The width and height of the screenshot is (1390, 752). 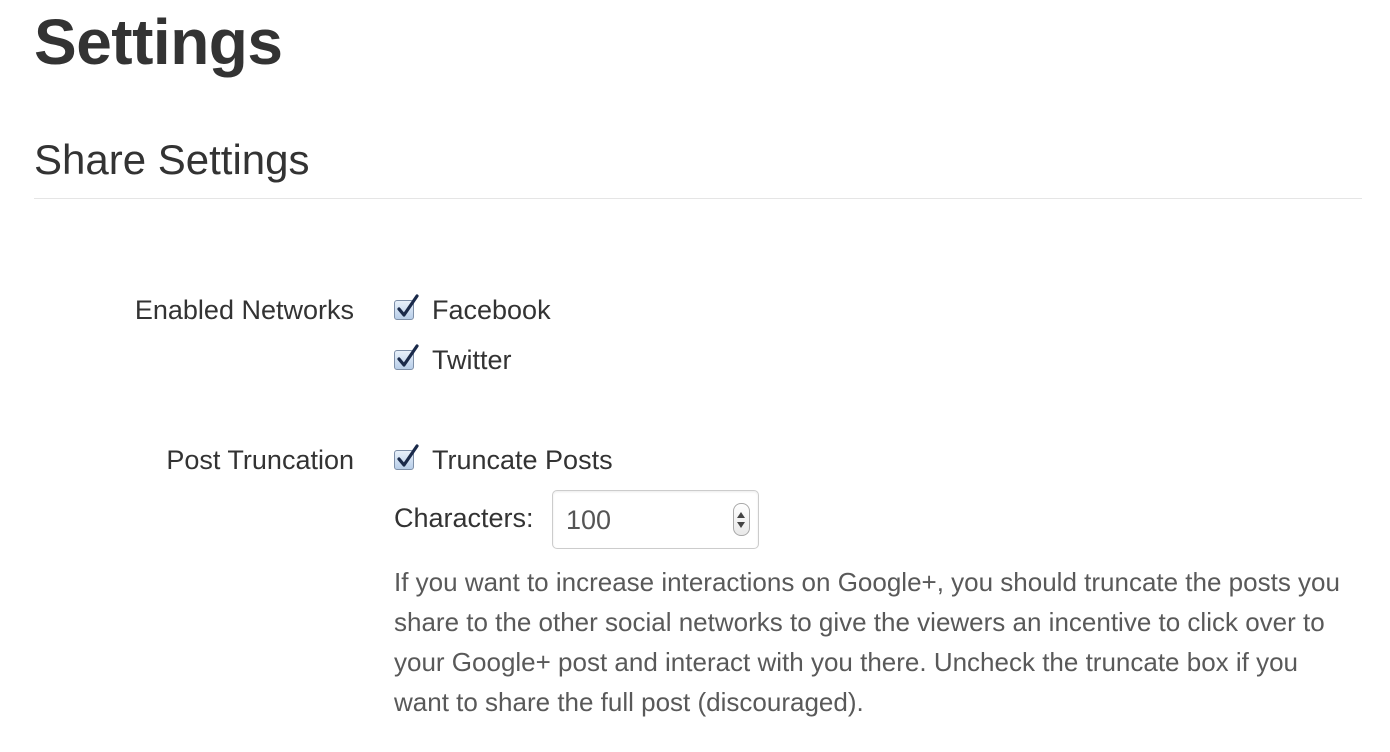 I want to click on enabled-networks-label: Enabled Networks, so click(x=244, y=310).